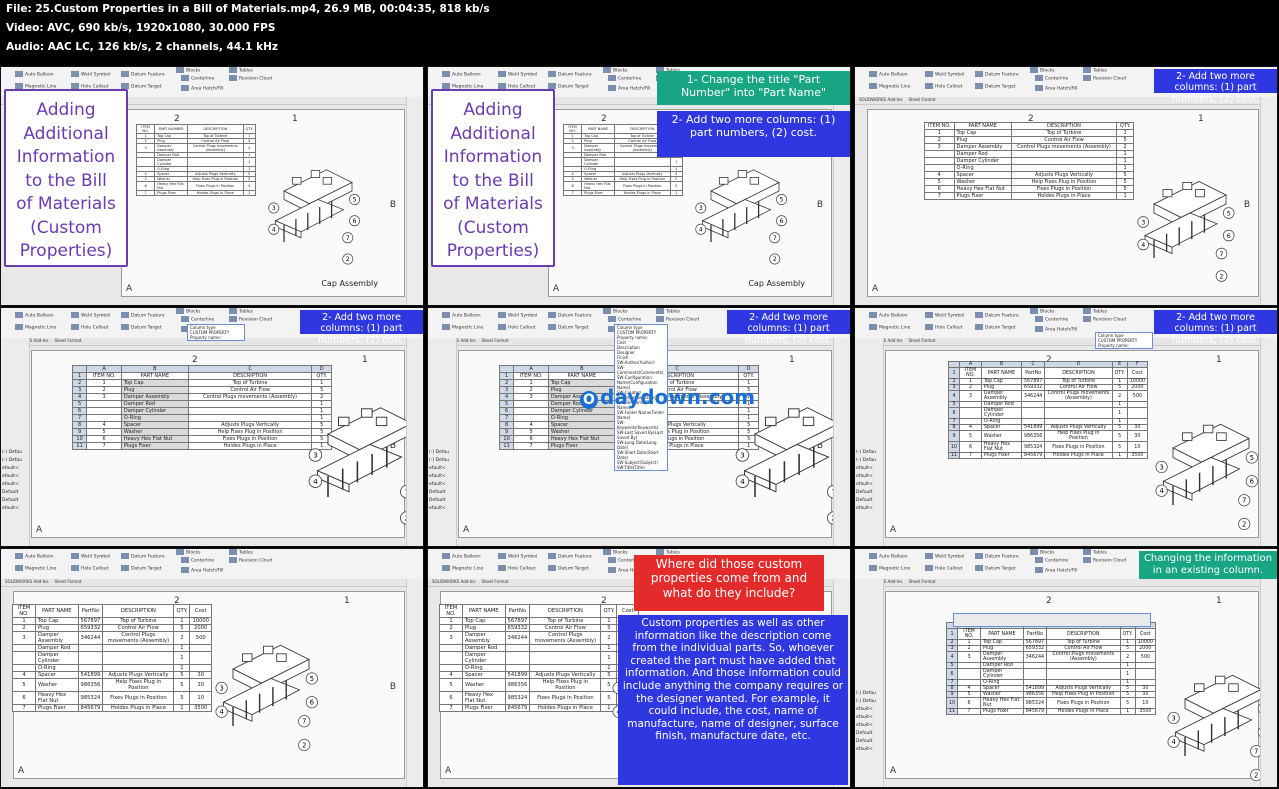  I want to click on table-row: 6 Damper Cylinder 1, so click(201, 411).